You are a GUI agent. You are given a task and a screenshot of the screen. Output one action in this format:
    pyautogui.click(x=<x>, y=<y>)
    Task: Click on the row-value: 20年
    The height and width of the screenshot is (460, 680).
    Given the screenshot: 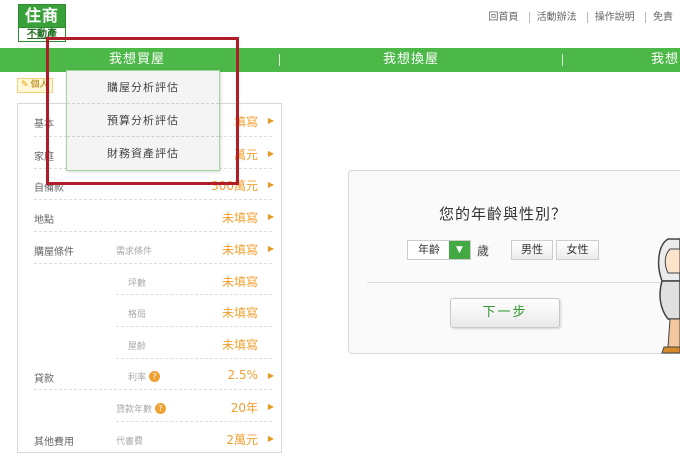 What is the action you would take?
    pyautogui.click(x=244, y=408)
    